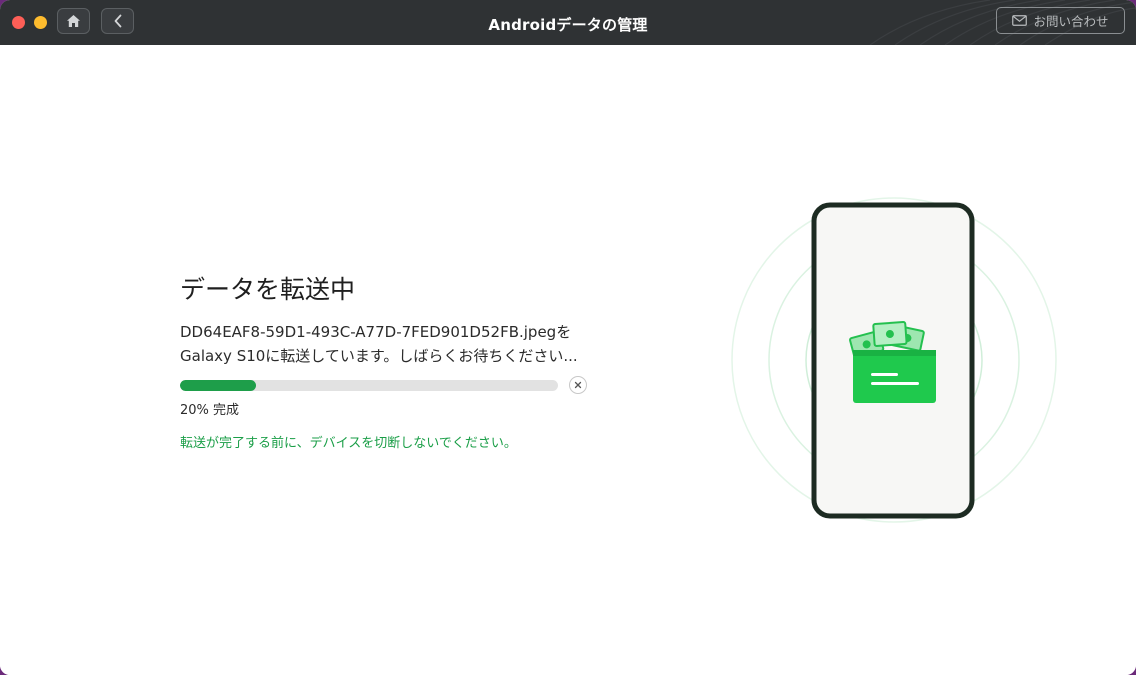 This screenshot has width=1136, height=675. What do you see at coordinates (1071, 21) in the screenshot?
I see `contact-us-label: お問い合わせ` at bounding box center [1071, 21].